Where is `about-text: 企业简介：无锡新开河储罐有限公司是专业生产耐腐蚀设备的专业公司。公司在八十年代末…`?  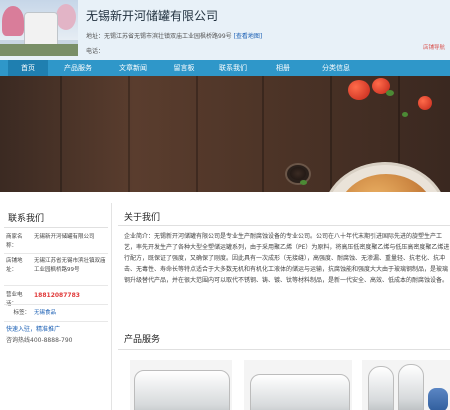
about-text: 企业简介：无锡新开河储罐有限公司是专业生产耐腐蚀设备的专业公司。公司在八十年代末… is located at coordinates (287, 258).